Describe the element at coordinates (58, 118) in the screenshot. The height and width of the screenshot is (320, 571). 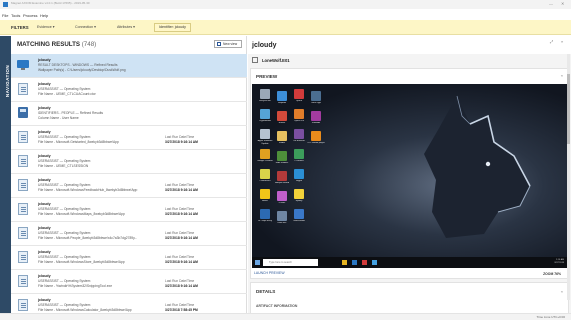
I see `result-detail: Column Name - User Name` at that location.